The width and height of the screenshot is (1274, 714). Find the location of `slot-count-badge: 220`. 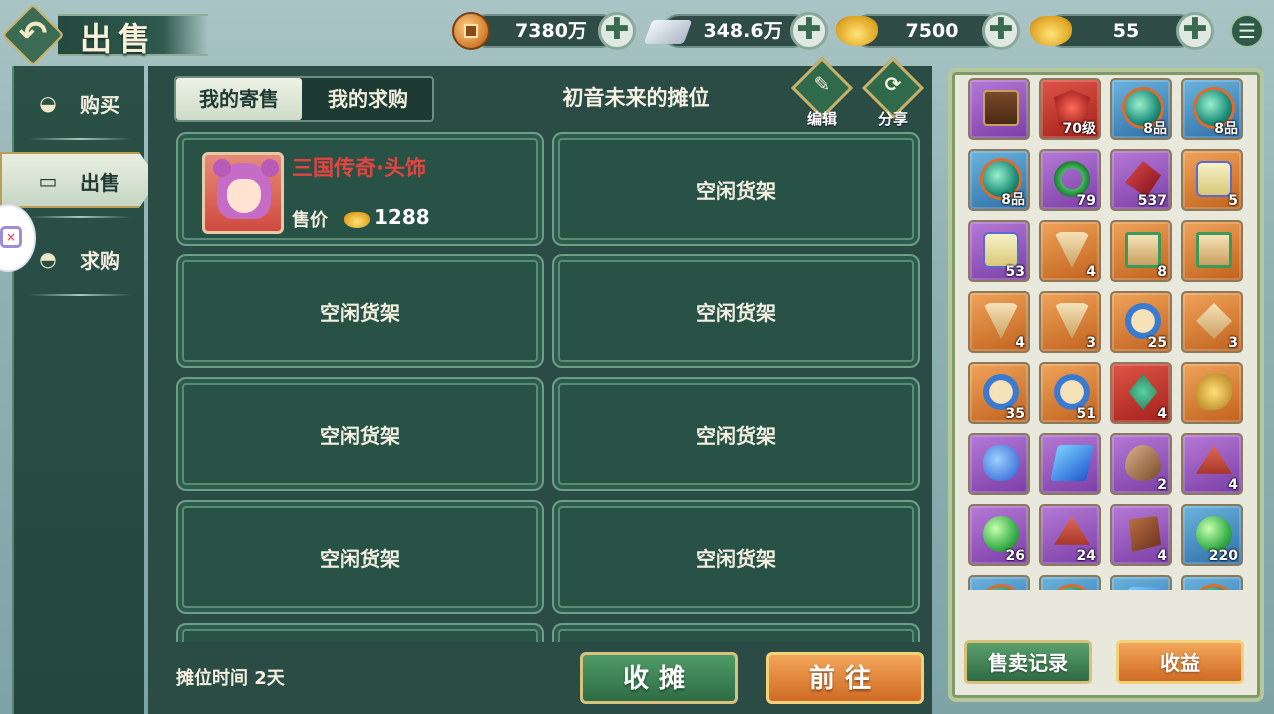

slot-count-badge: 220 is located at coordinates (1223, 556).